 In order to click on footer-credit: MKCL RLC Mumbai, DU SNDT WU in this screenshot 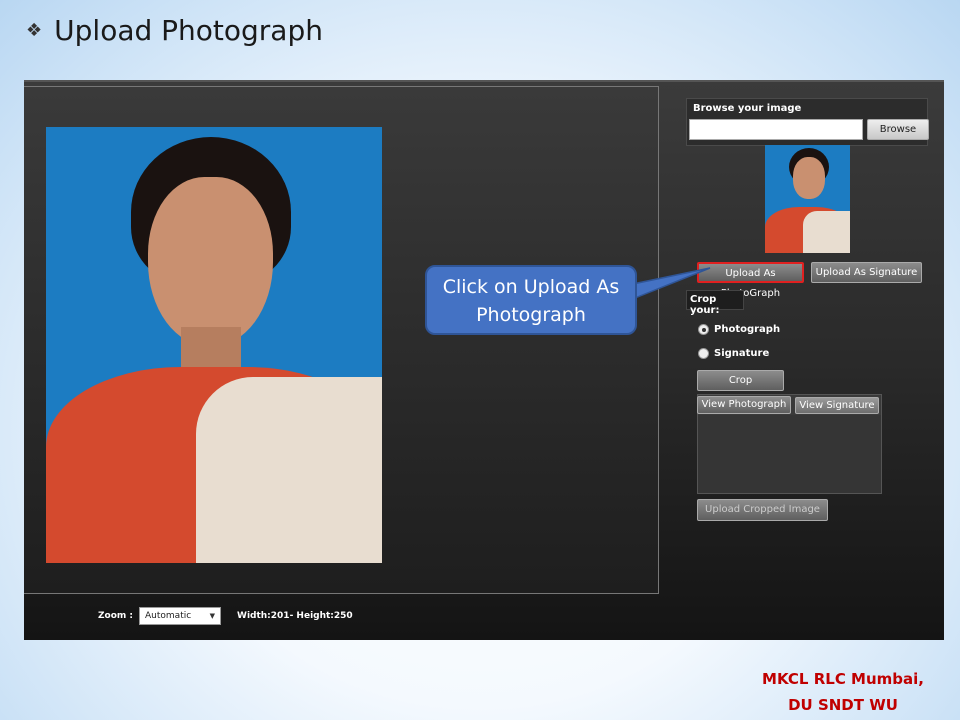, I will do `click(843, 692)`.